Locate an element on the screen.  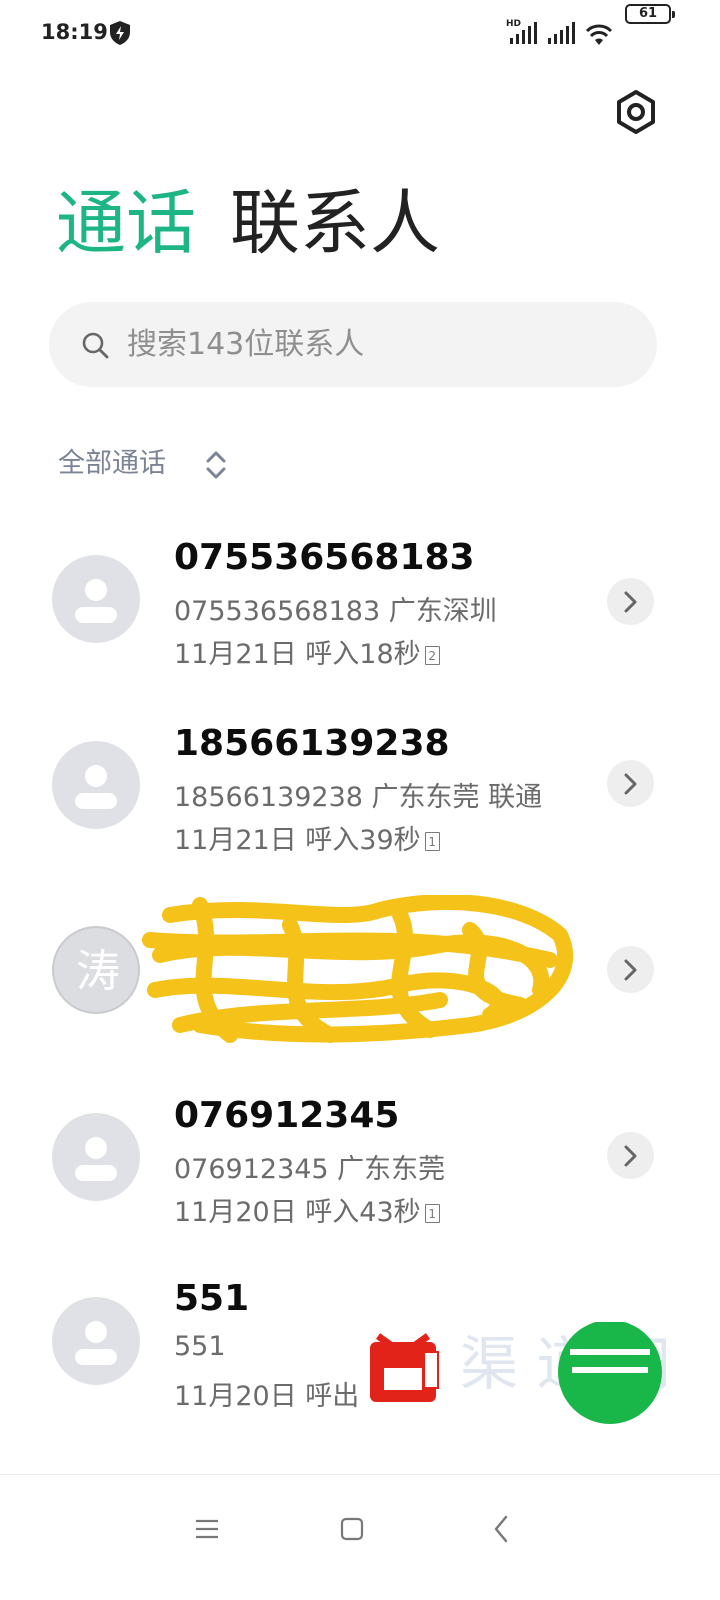
search-bar is located at coordinates (353, 344).